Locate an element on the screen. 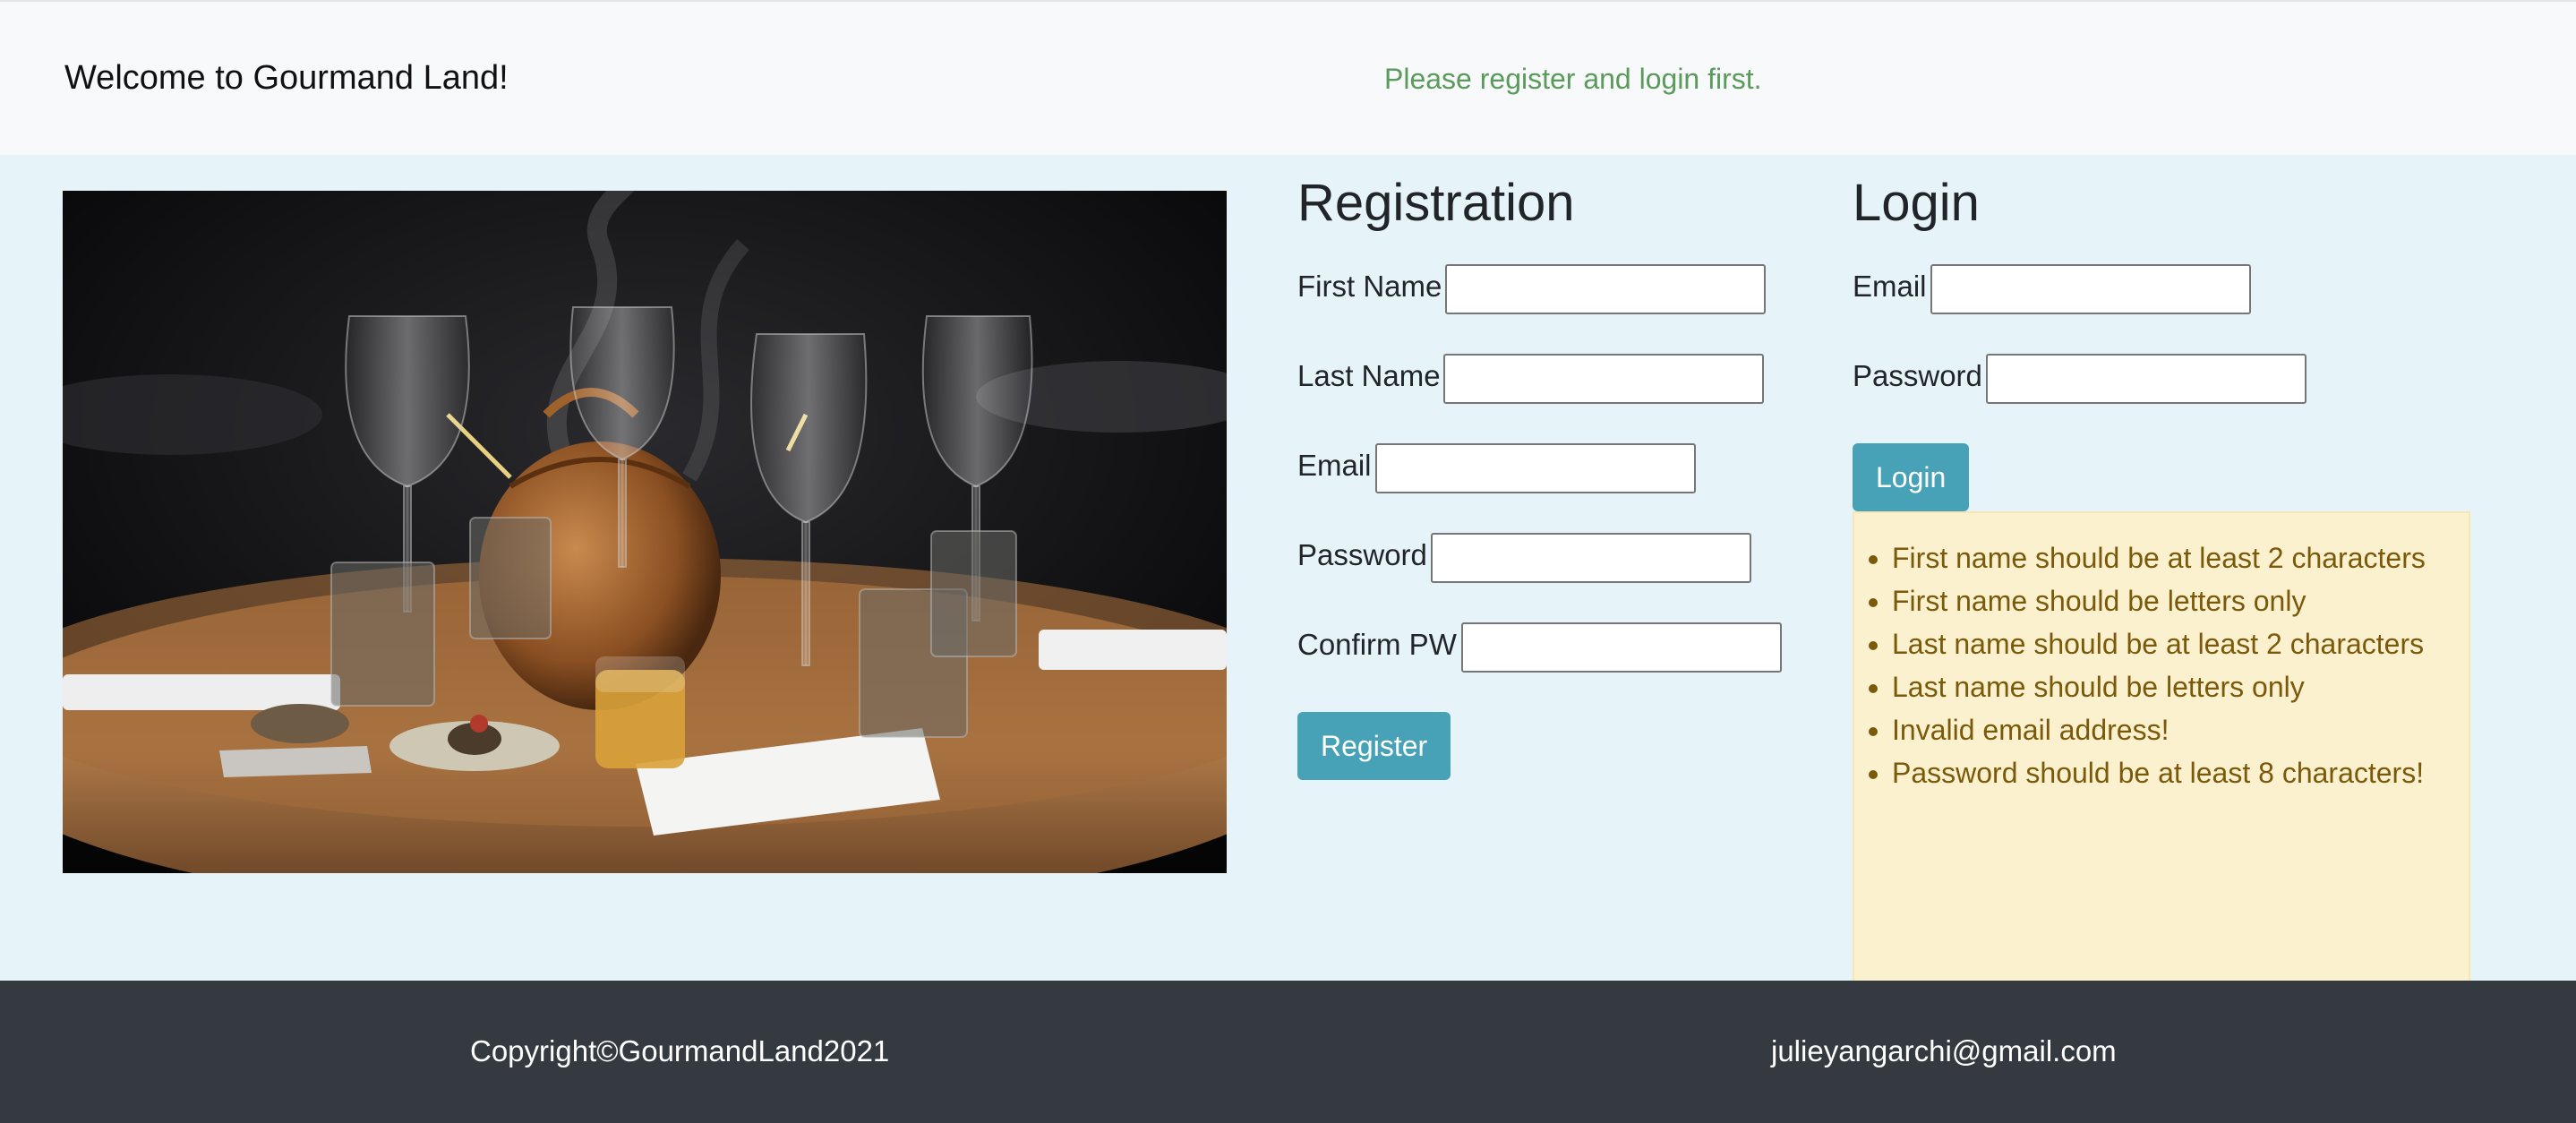 The image size is (2576, 1123). error-item: Invalid email address! is located at coordinates (2180, 729).